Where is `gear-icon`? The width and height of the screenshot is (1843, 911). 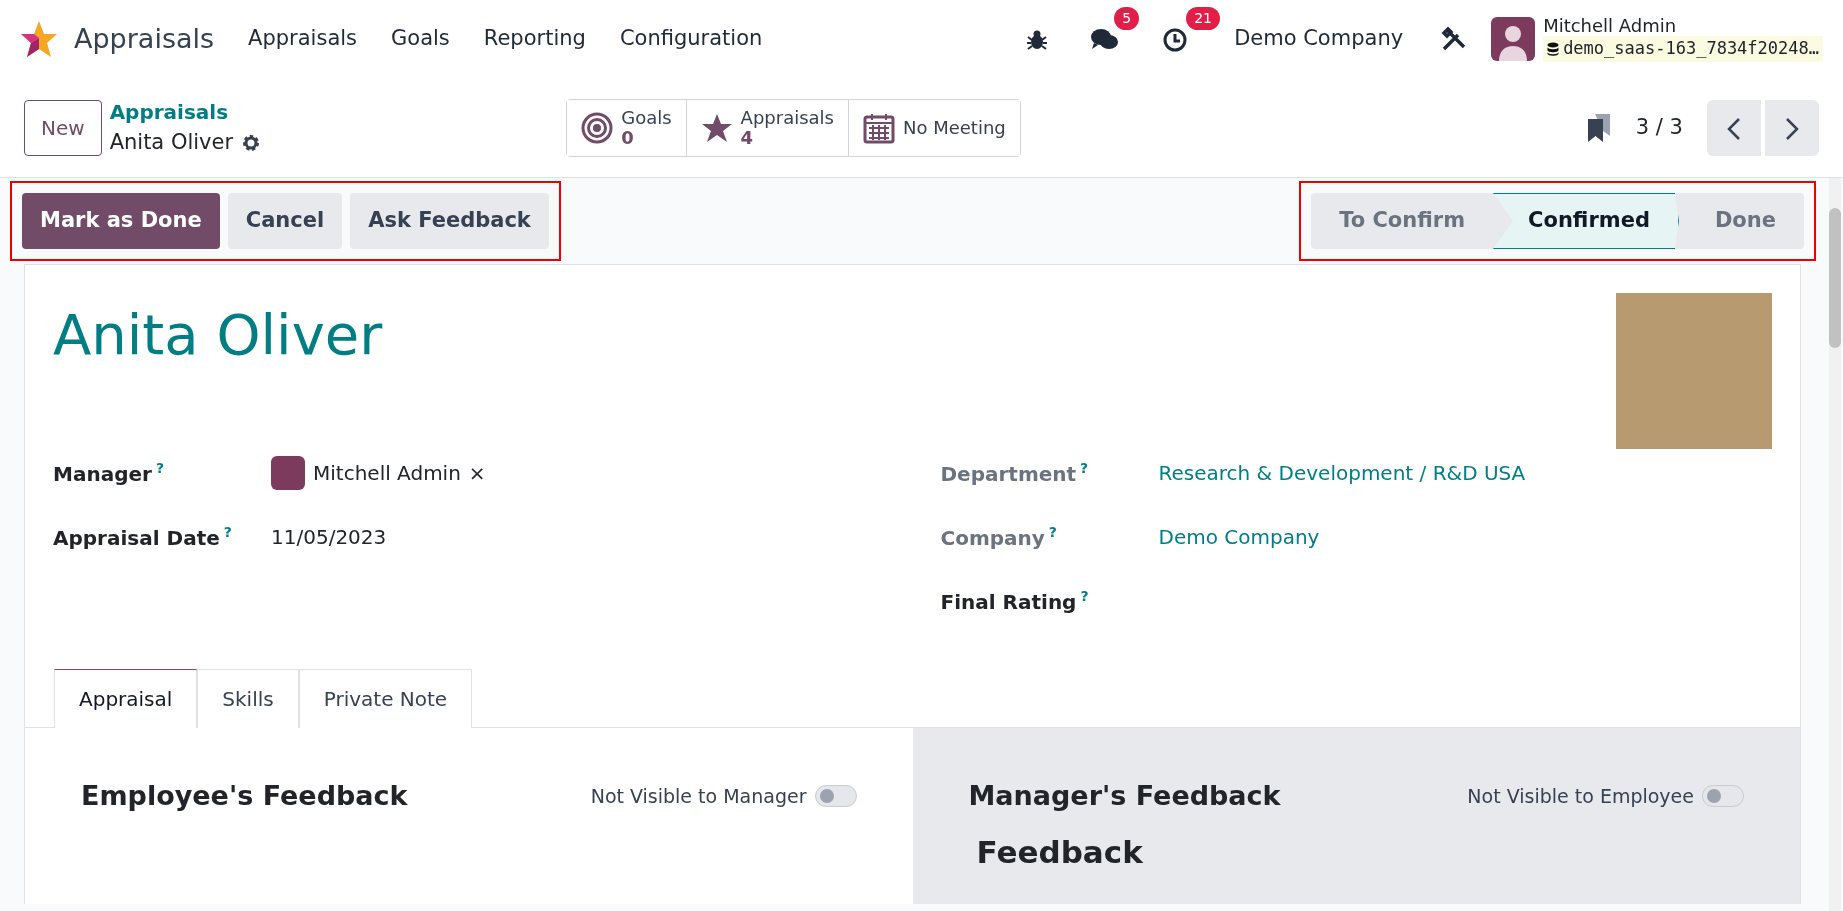
gear-icon is located at coordinates (251, 142).